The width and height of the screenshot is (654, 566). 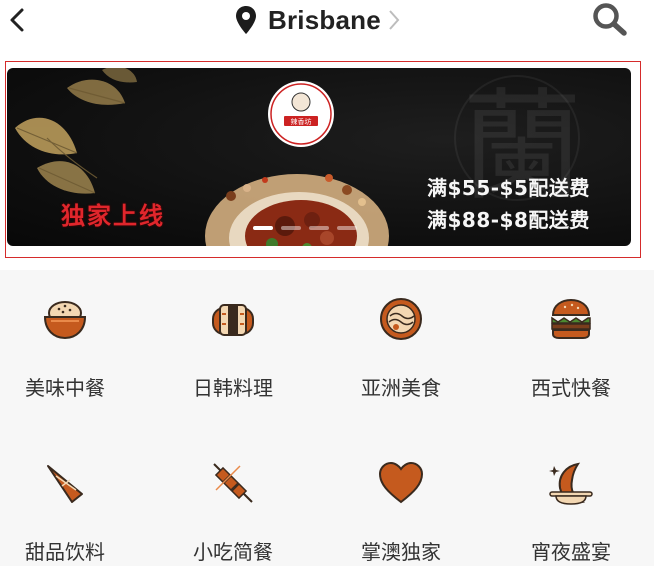 I want to click on ice-cream-cone-icon, so click(x=65, y=484).